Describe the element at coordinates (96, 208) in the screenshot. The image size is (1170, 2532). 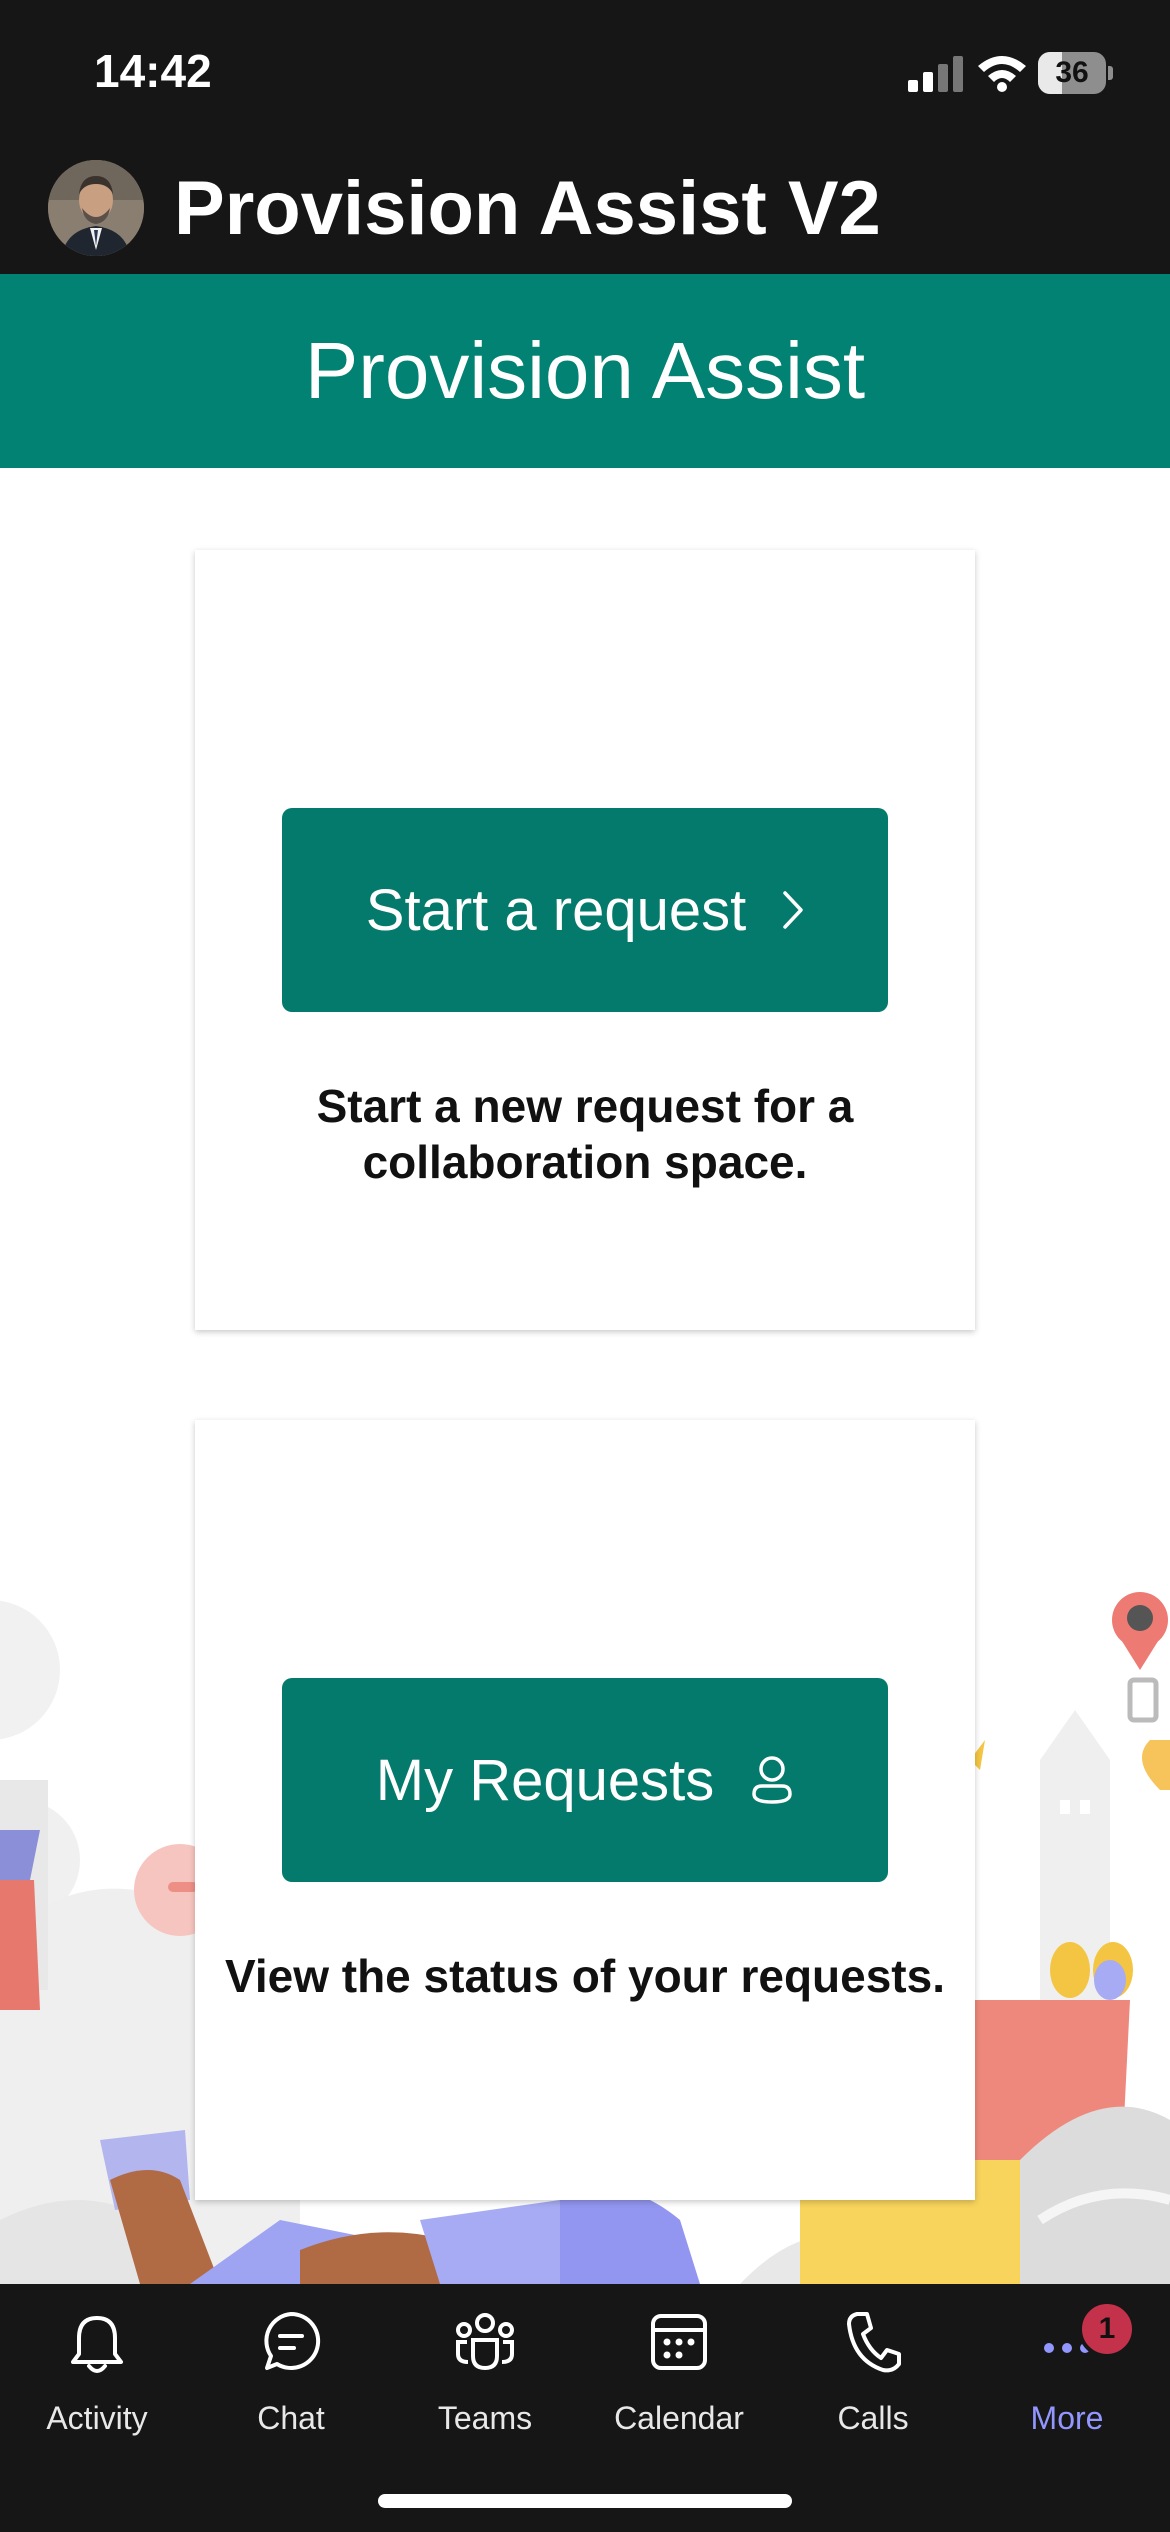
I see `avatar` at that location.